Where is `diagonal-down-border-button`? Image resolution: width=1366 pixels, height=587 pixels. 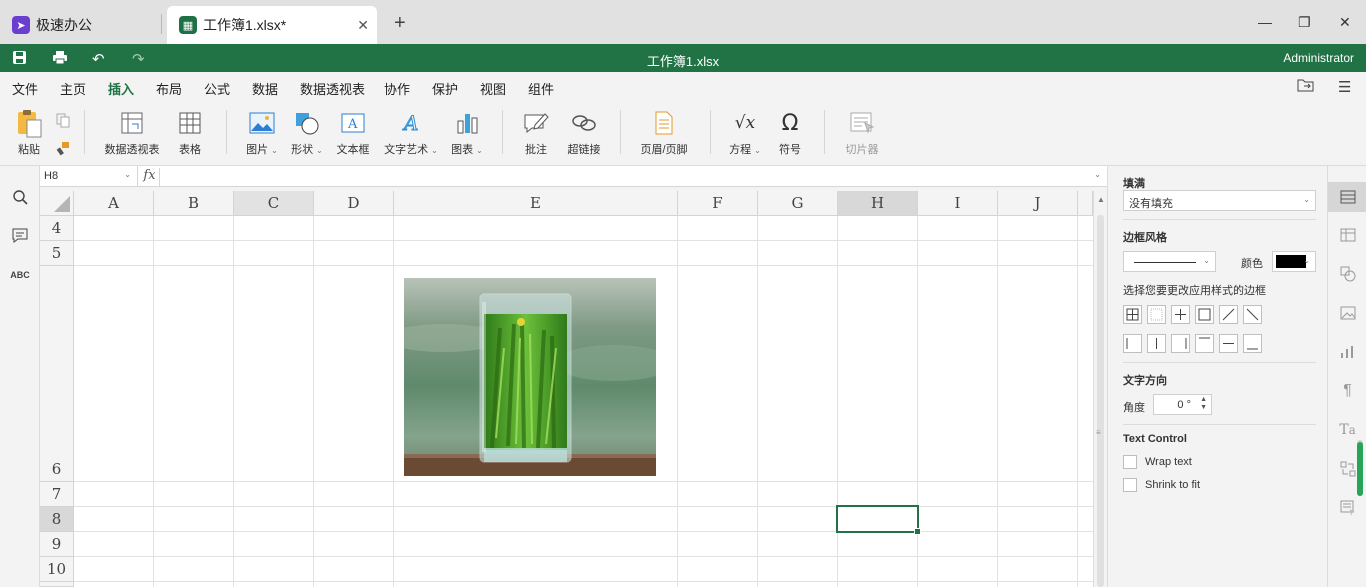
diagonal-down-border-button is located at coordinates (1252, 314).